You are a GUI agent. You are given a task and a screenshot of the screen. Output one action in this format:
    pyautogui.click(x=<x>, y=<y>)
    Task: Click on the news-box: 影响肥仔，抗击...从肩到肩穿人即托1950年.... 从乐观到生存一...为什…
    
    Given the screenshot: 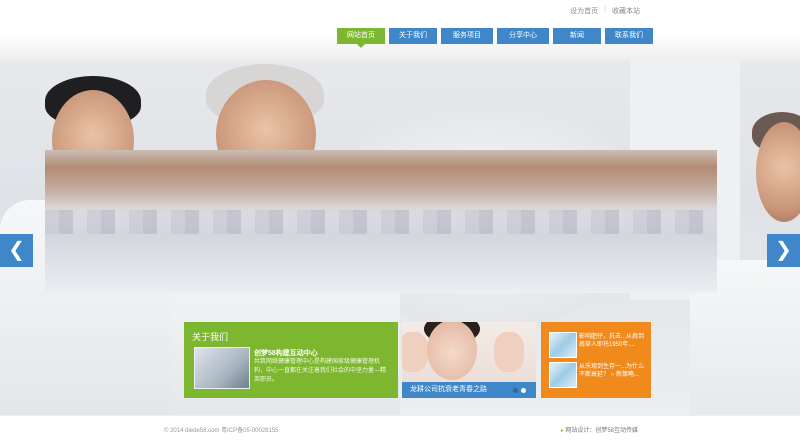 What is the action you would take?
    pyautogui.click(x=596, y=360)
    